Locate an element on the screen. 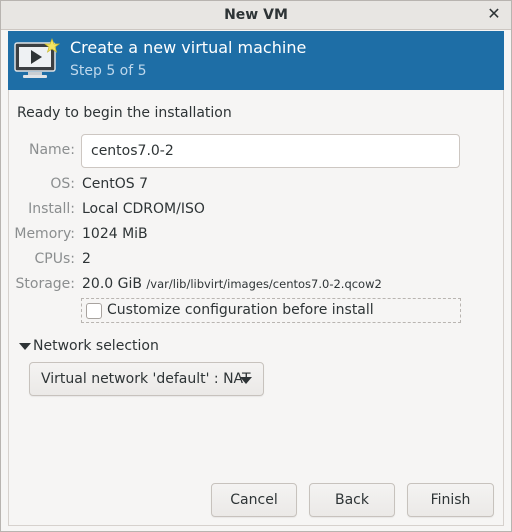  network-selection-label: Network selection is located at coordinates (96, 346).